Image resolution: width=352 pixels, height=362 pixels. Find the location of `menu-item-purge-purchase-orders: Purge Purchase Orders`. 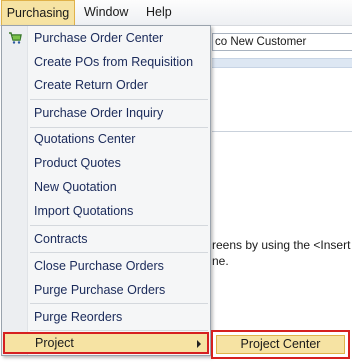

menu-item-purge-purchase-orders: Purge Purchase Orders is located at coordinates (106, 290).